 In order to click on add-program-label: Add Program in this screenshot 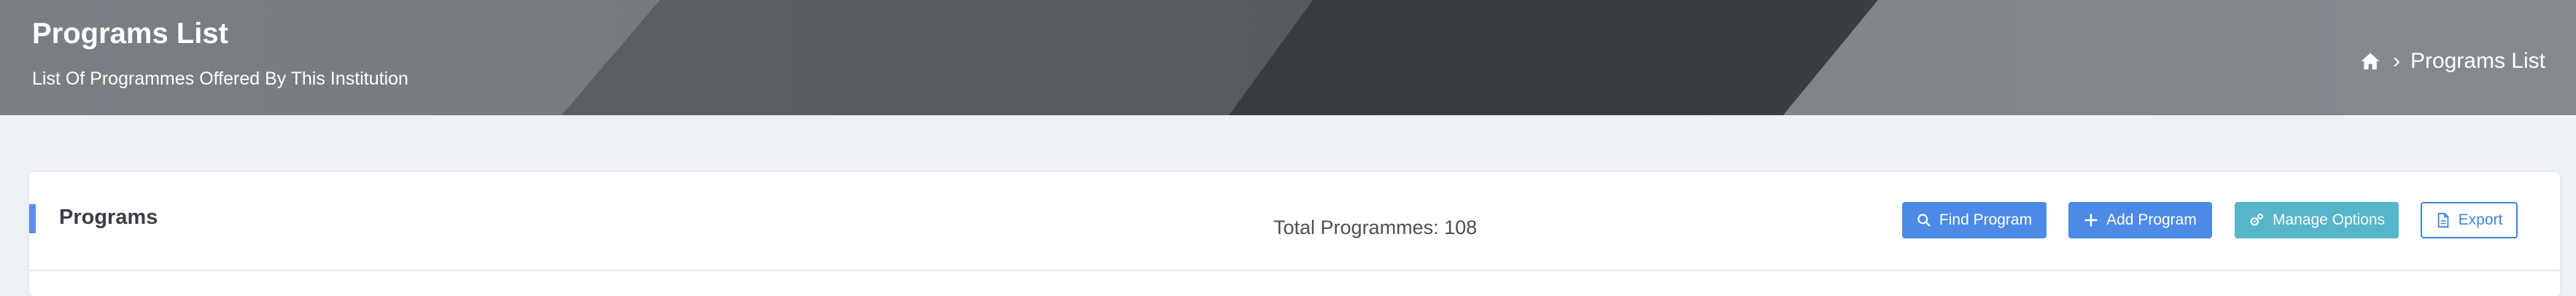, I will do `click(2151, 220)`.